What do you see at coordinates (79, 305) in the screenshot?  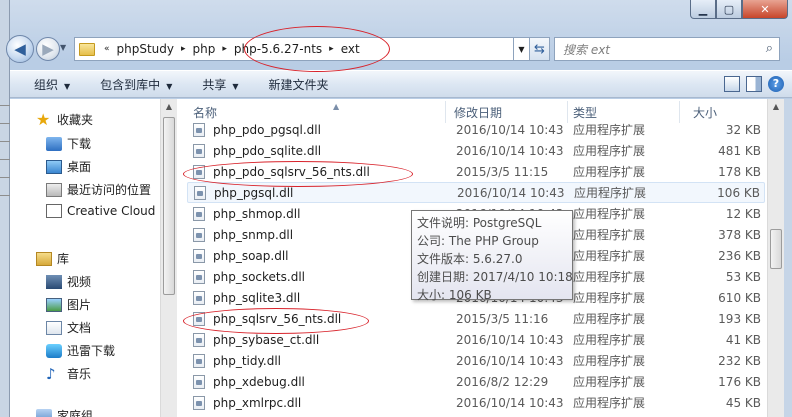 I see `nav-label: 图片` at bounding box center [79, 305].